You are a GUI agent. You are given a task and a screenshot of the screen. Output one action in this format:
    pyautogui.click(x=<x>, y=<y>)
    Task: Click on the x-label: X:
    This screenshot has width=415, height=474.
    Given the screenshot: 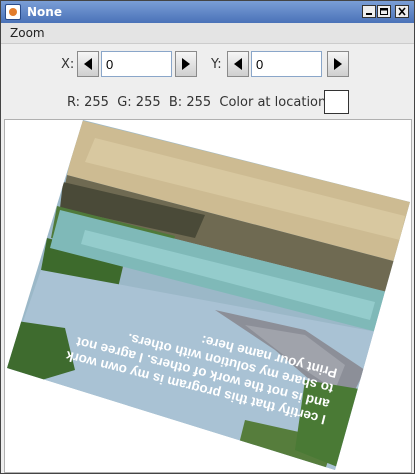 What is the action you would take?
    pyautogui.click(x=68, y=64)
    